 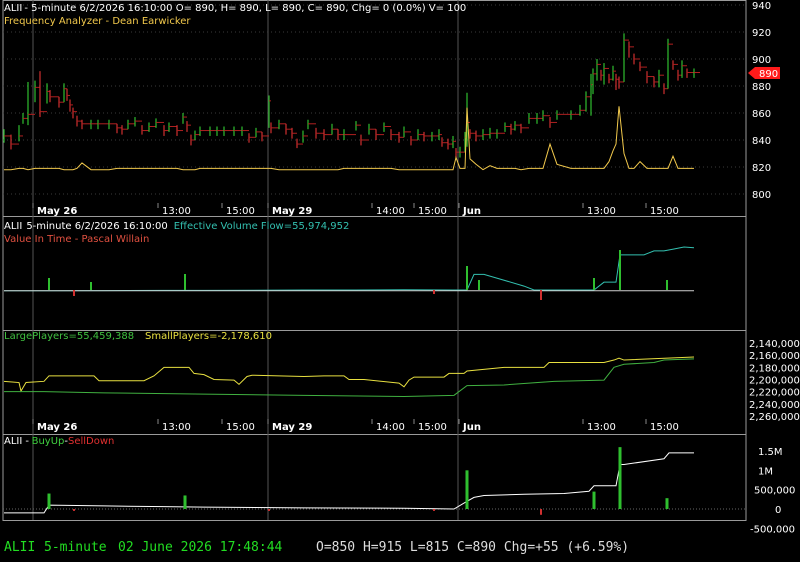 I want to click on frequency-analyzer-line, so click(x=349, y=138).